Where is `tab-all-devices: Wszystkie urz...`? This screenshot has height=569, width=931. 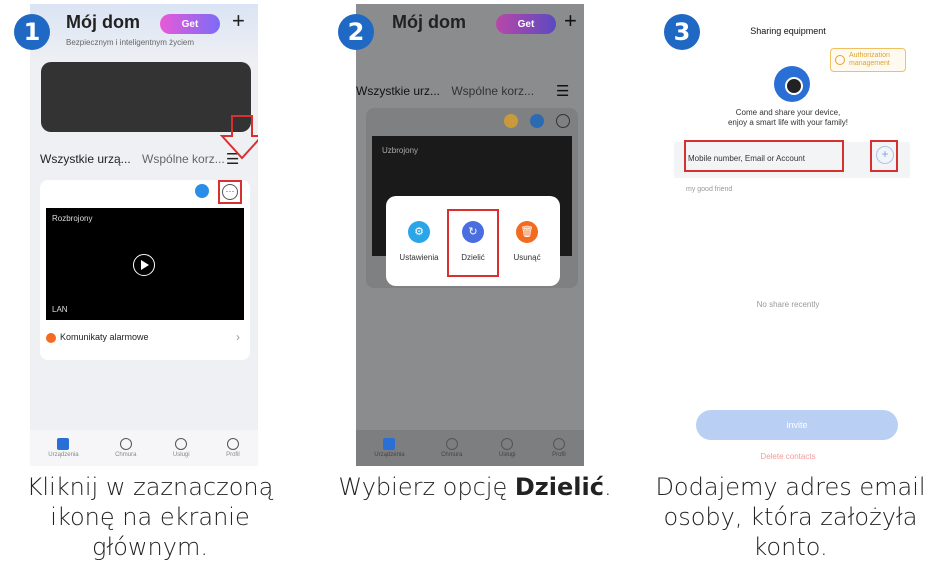
tab-all-devices: Wszystkie urz... is located at coordinates (398, 91).